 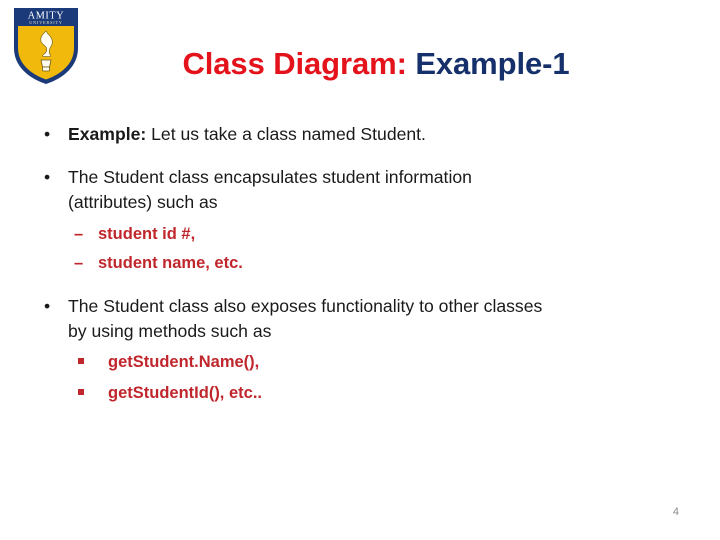 I want to click on svg-text: UNIVERSITY, so click(x=46, y=22).